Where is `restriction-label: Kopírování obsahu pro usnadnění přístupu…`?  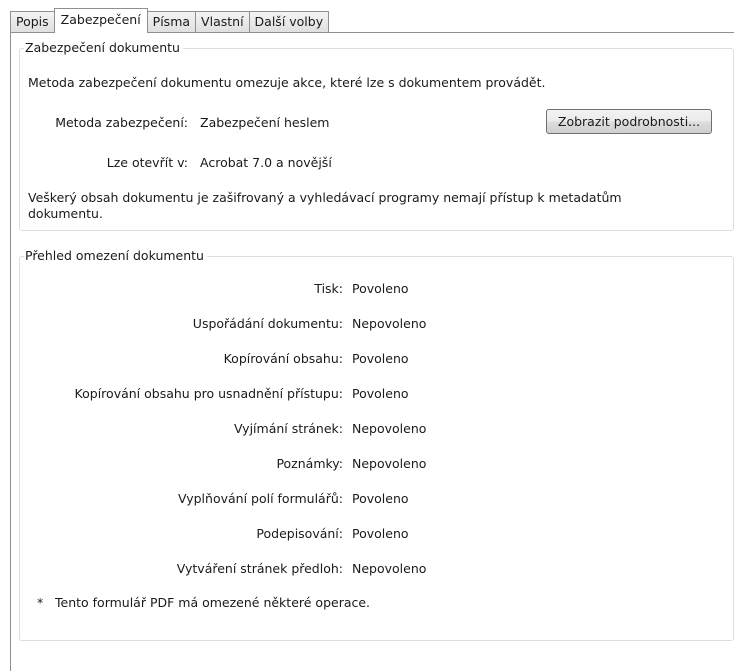 restriction-label: Kopírování obsahu pro usnadnění přístupu… is located at coordinates (208, 393).